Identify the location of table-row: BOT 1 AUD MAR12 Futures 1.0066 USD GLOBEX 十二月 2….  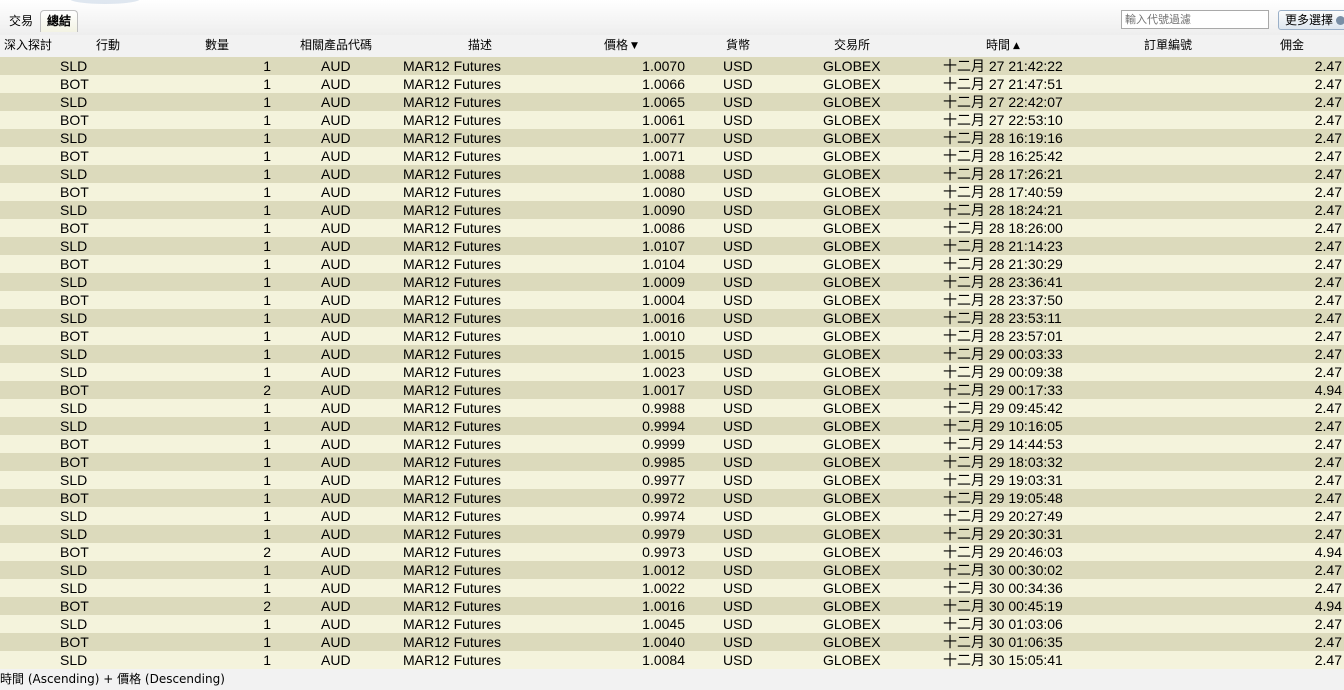
(672, 84).